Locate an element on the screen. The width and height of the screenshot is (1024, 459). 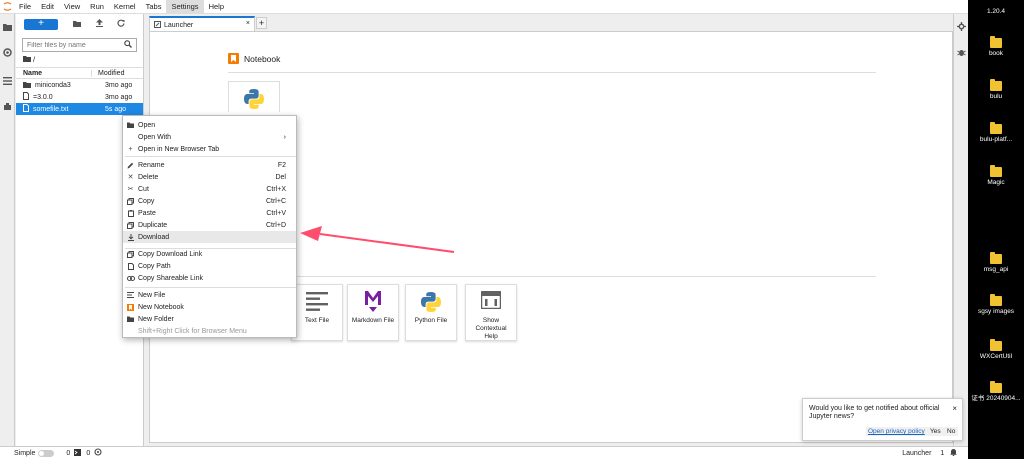
menu-tabs: Tabs is located at coordinates (154, 7).